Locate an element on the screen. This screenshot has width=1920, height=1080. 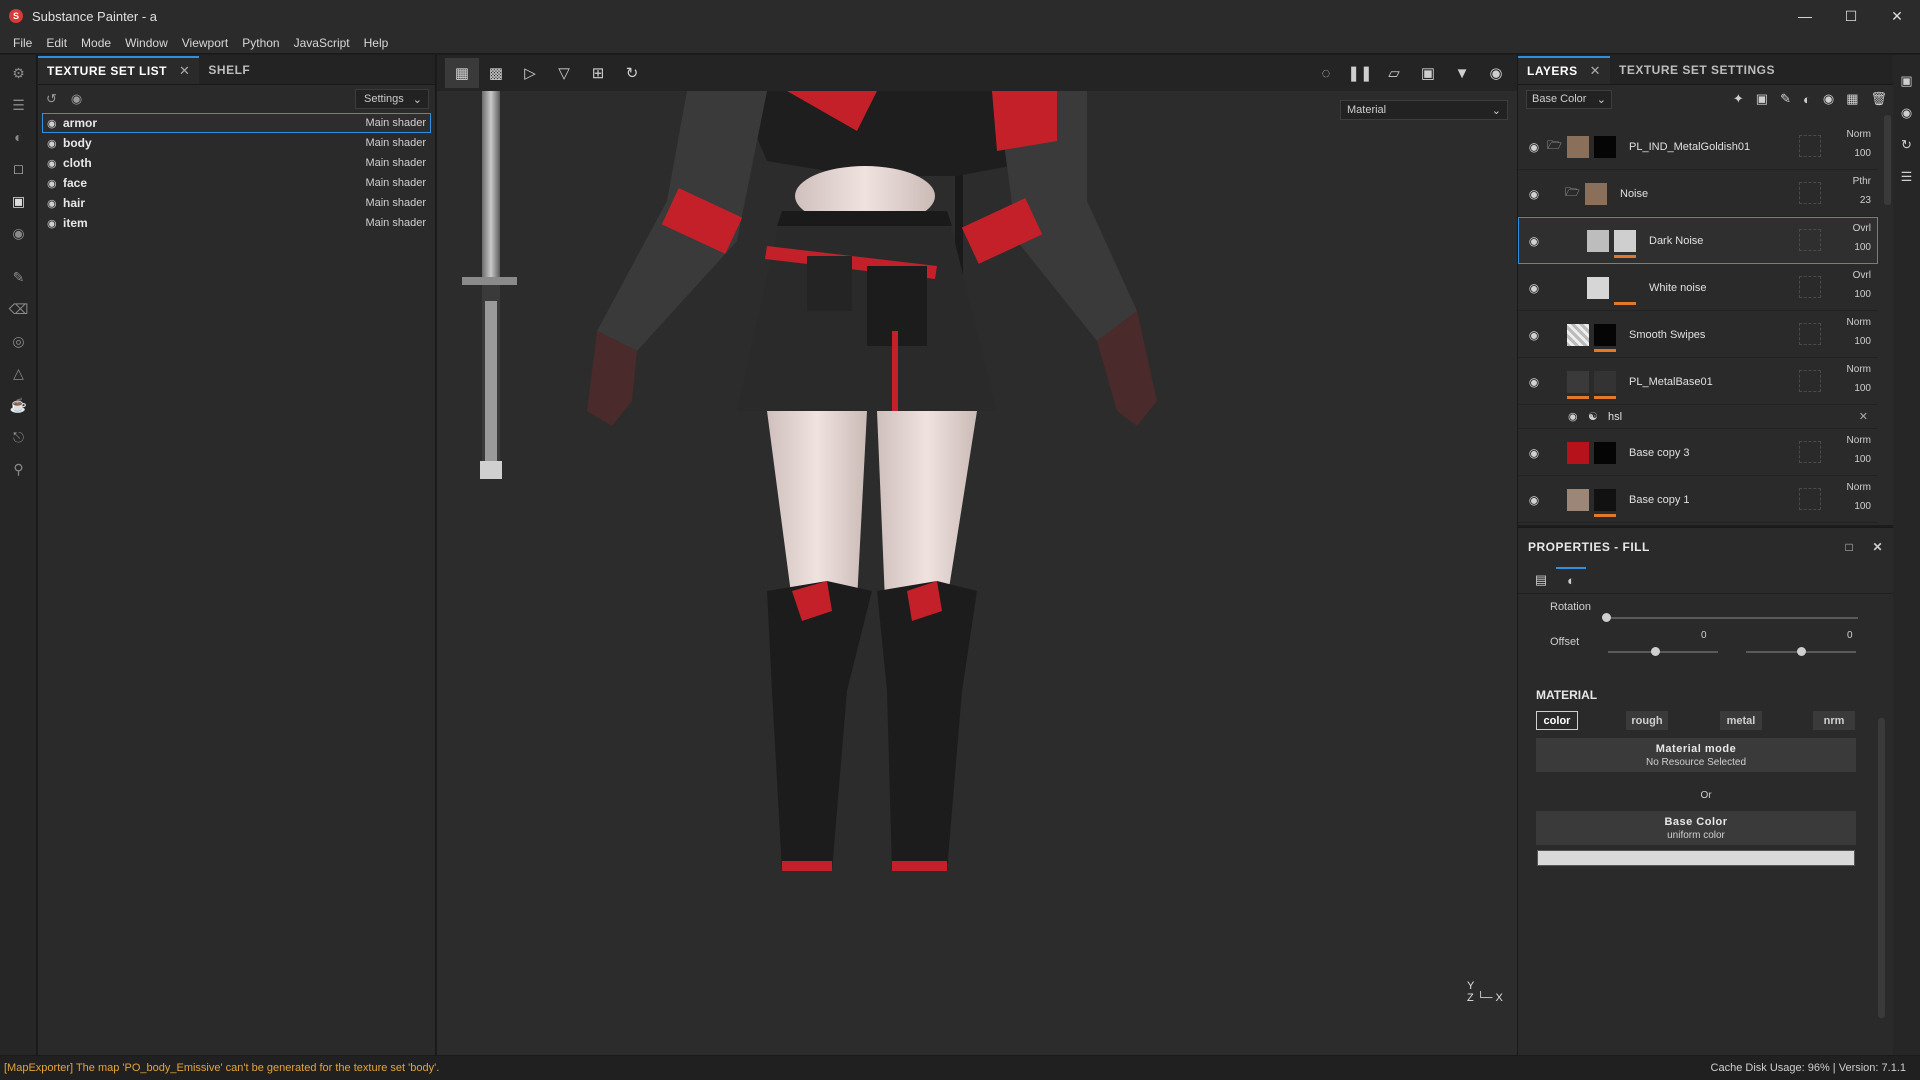
material-mode-slot: Material mode No Resource Selected is located at coordinates (1696, 755).